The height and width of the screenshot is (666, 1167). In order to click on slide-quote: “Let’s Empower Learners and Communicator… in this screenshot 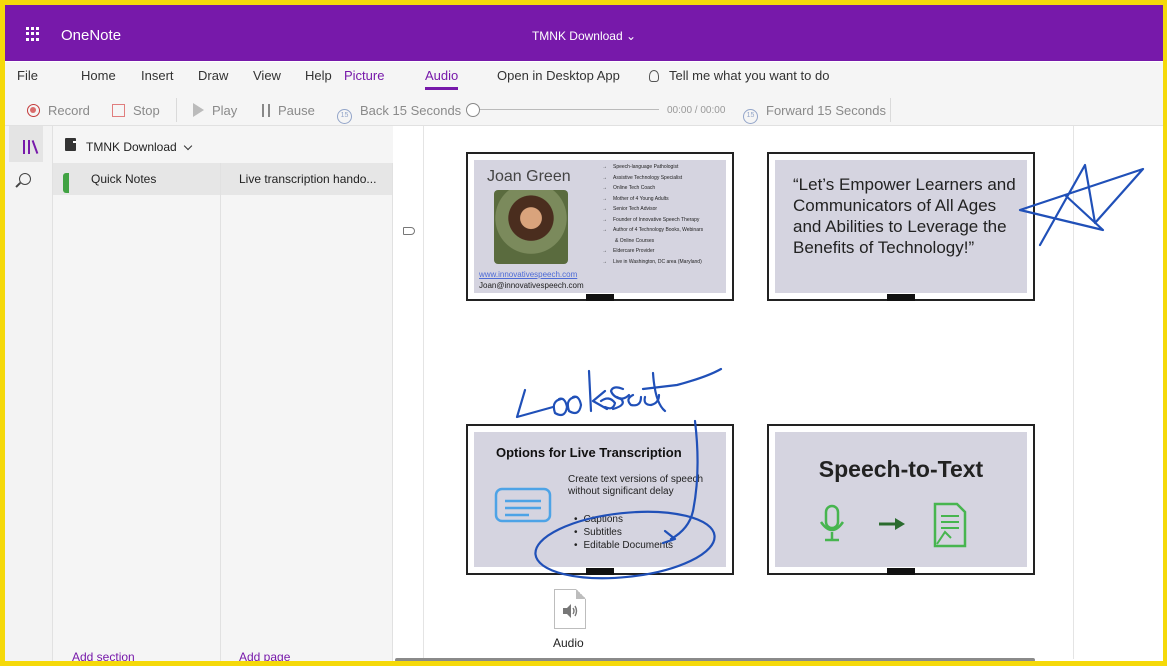, I will do `click(901, 226)`.